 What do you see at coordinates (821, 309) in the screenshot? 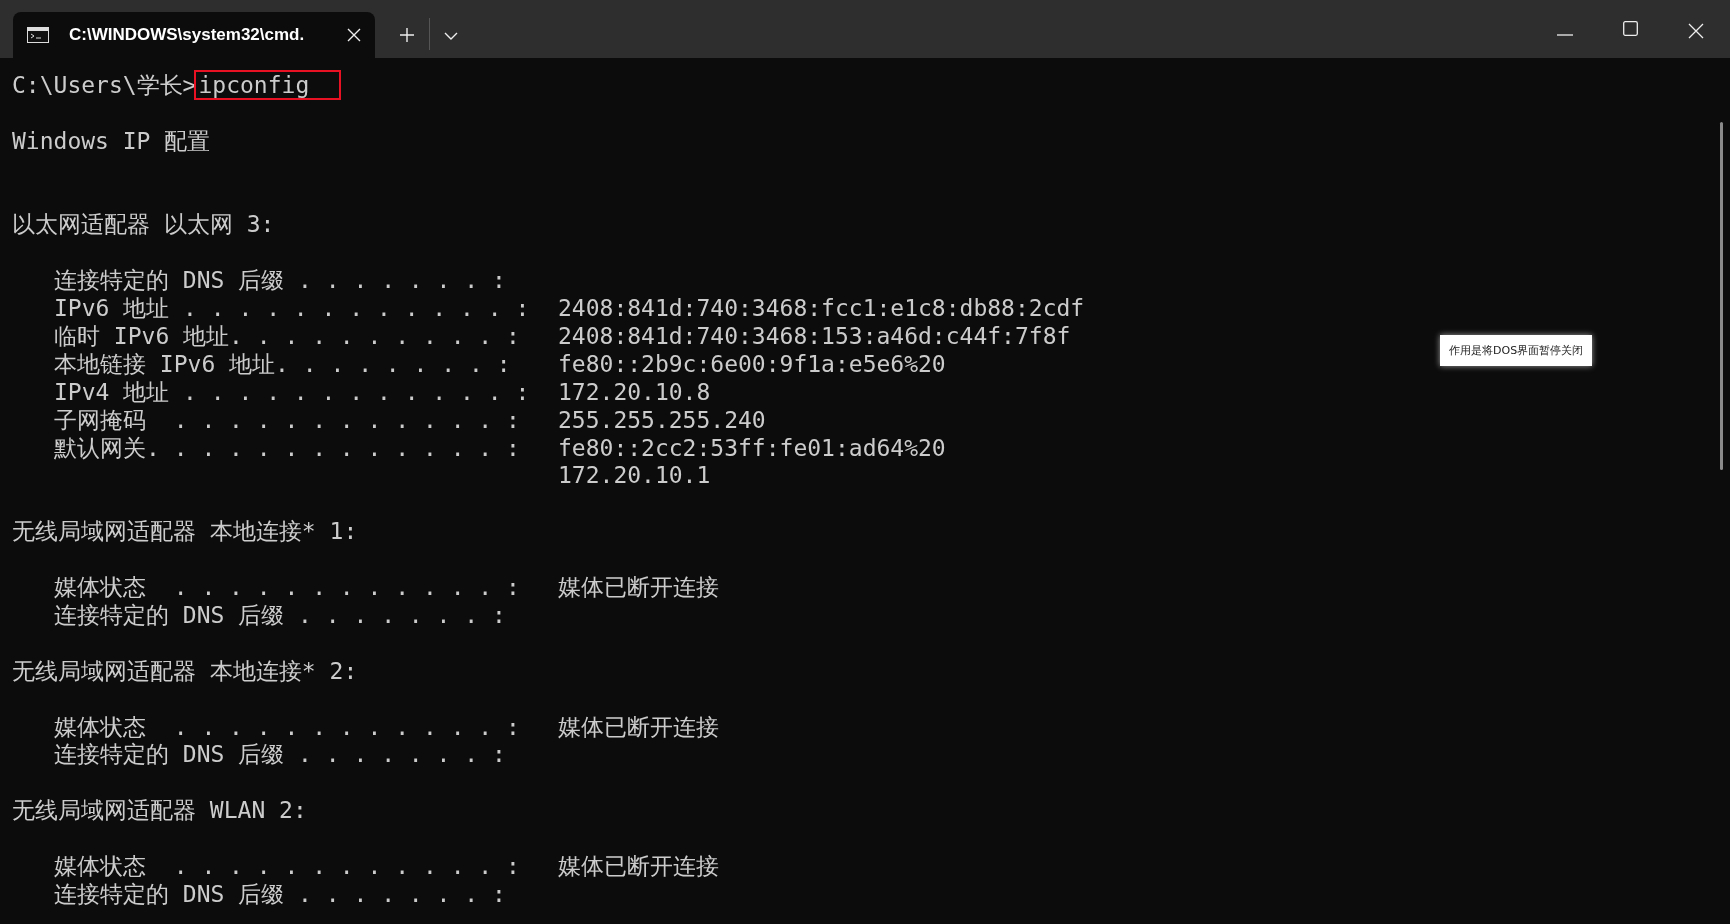
I see `entry-value: 2408:841d:740:3468:fcc1:e1c8:db88:2cdf` at bounding box center [821, 309].